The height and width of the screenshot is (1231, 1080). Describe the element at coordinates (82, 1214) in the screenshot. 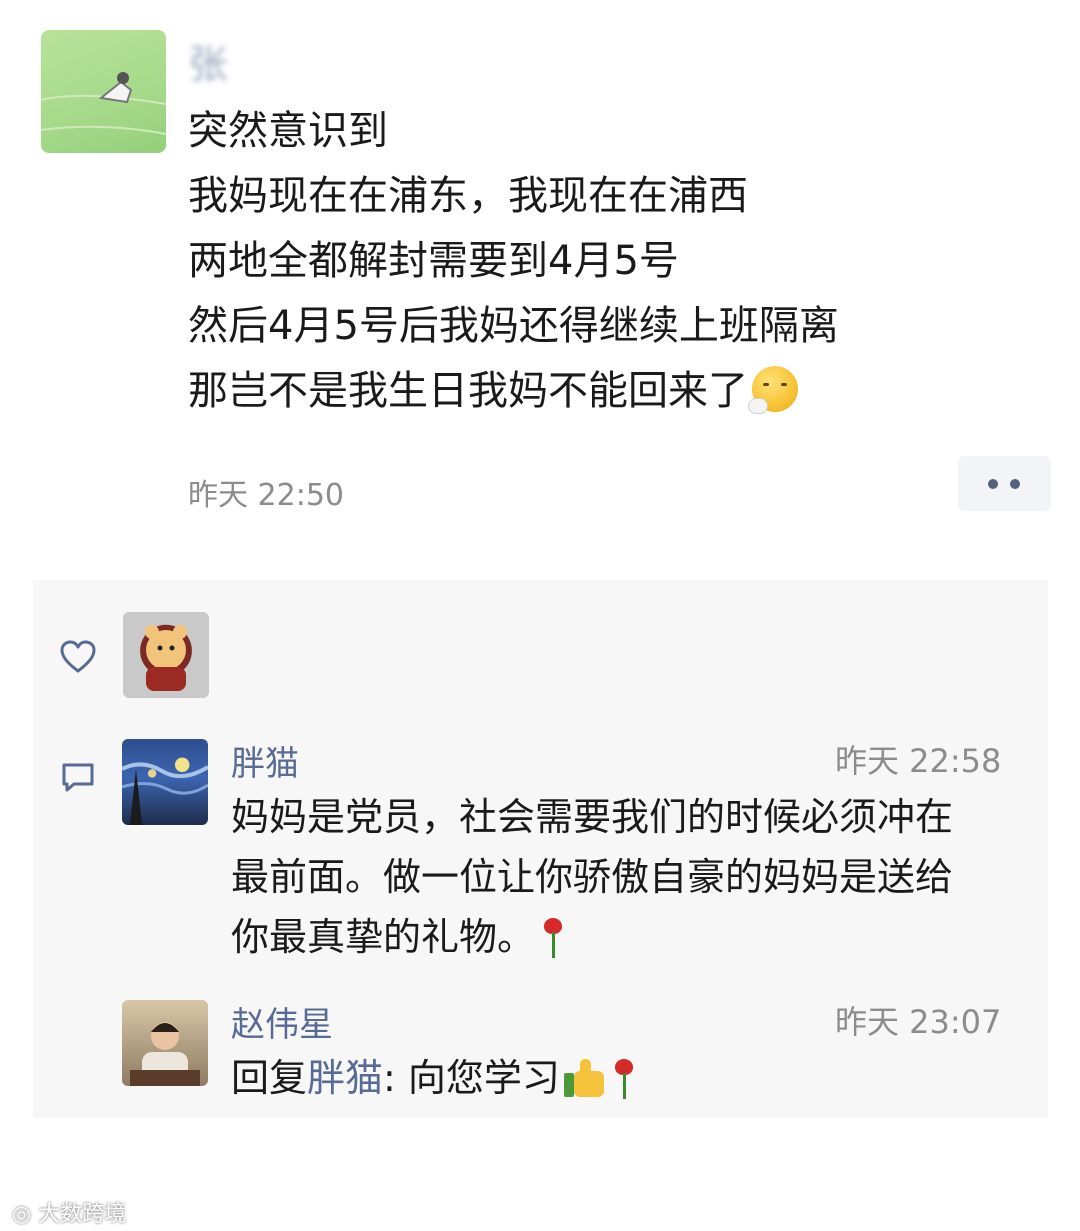

I see `watermark-text: 大数跨境` at that location.